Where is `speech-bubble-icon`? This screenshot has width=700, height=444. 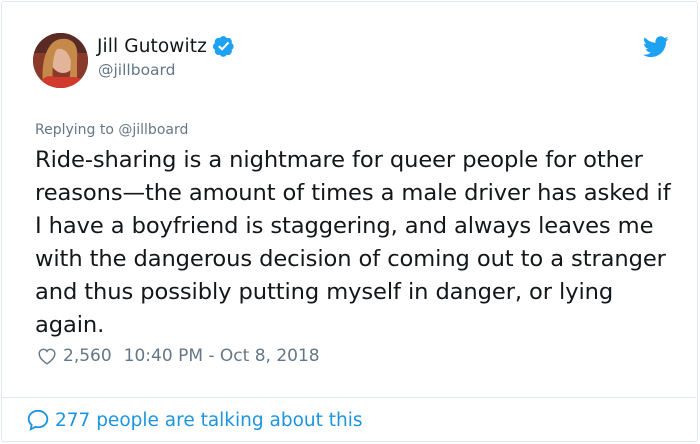 speech-bubble-icon is located at coordinates (38, 420).